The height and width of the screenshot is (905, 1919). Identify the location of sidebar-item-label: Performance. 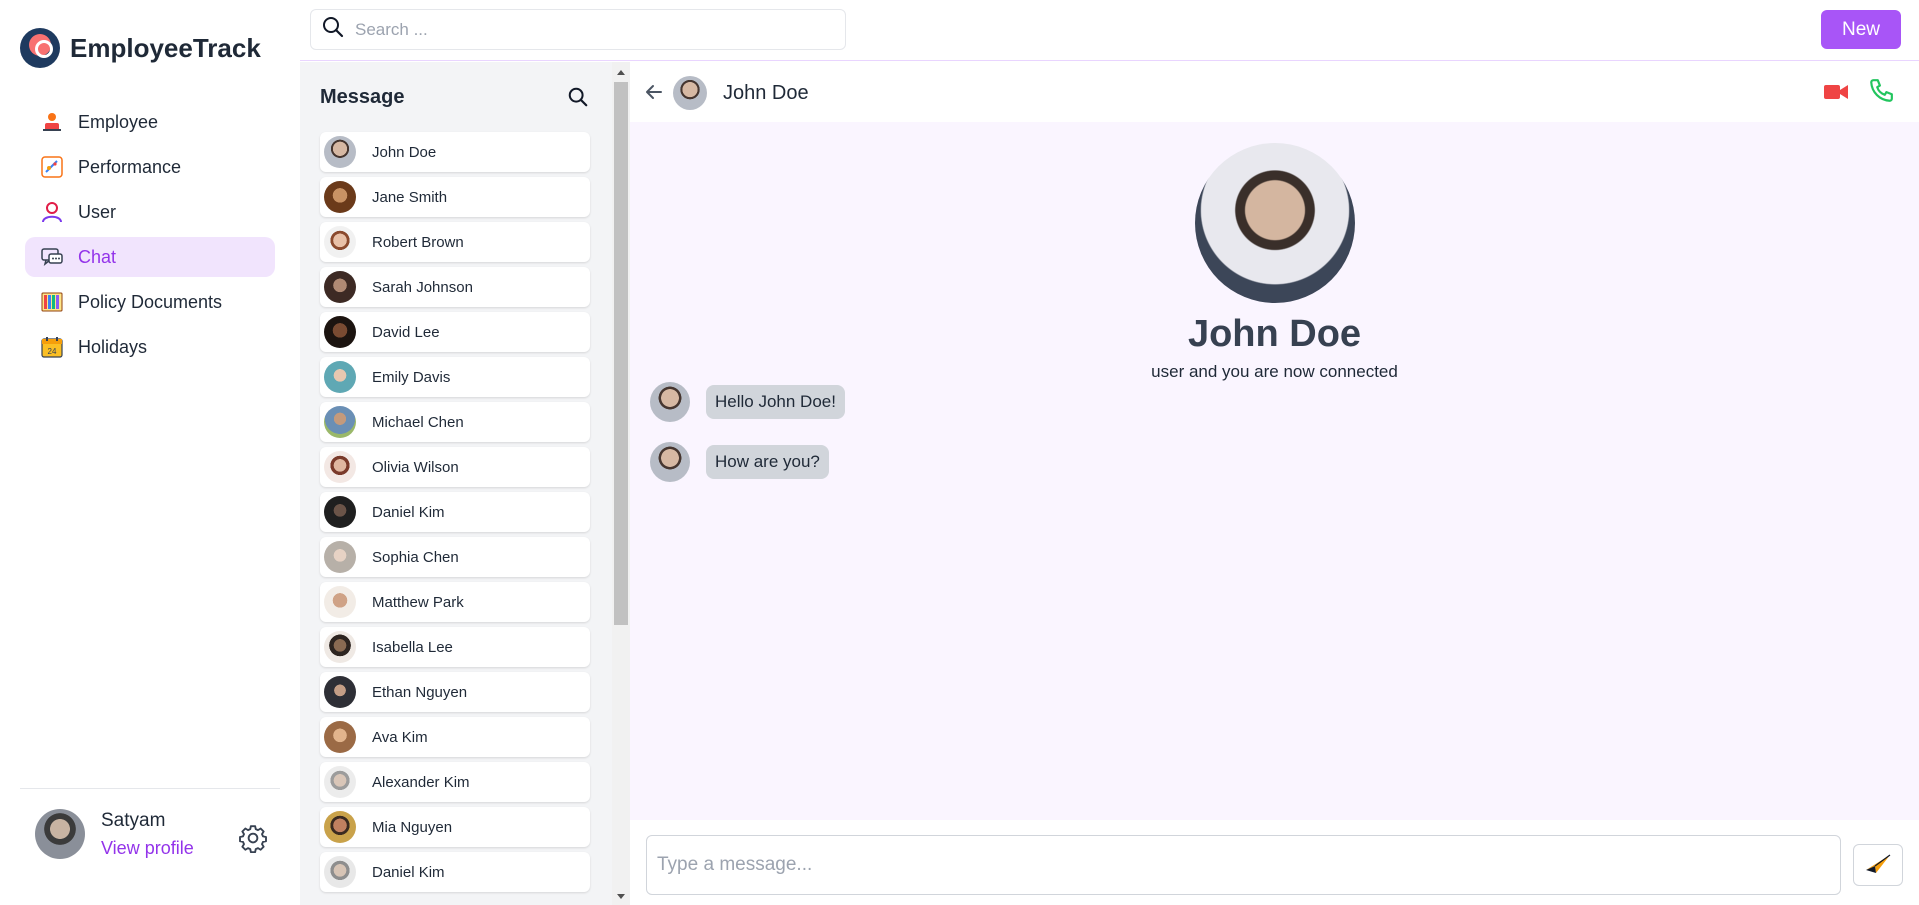
(130, 166).